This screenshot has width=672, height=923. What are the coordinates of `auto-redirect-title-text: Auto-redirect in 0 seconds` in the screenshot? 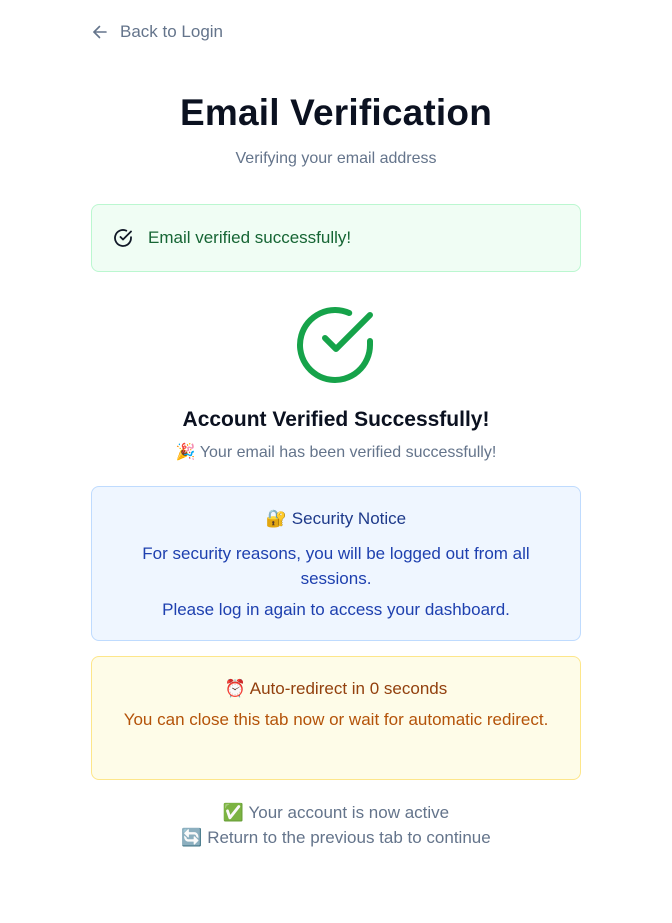 It's located at (348, 688).